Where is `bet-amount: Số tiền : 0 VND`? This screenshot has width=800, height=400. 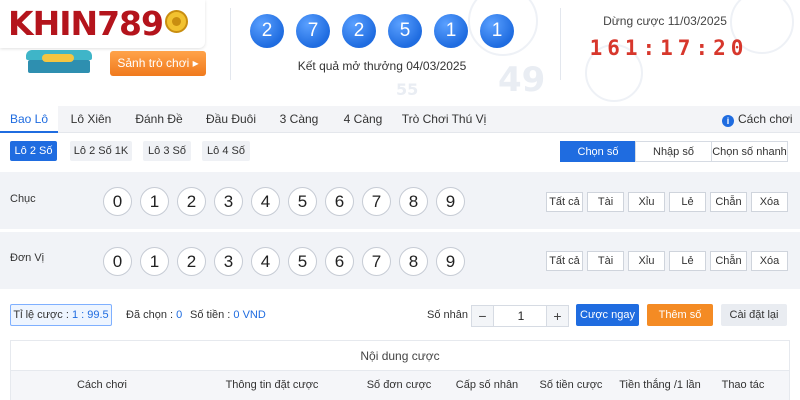
bet-amount: Số tiền : 0 VND is located at coordinates (228, 315).